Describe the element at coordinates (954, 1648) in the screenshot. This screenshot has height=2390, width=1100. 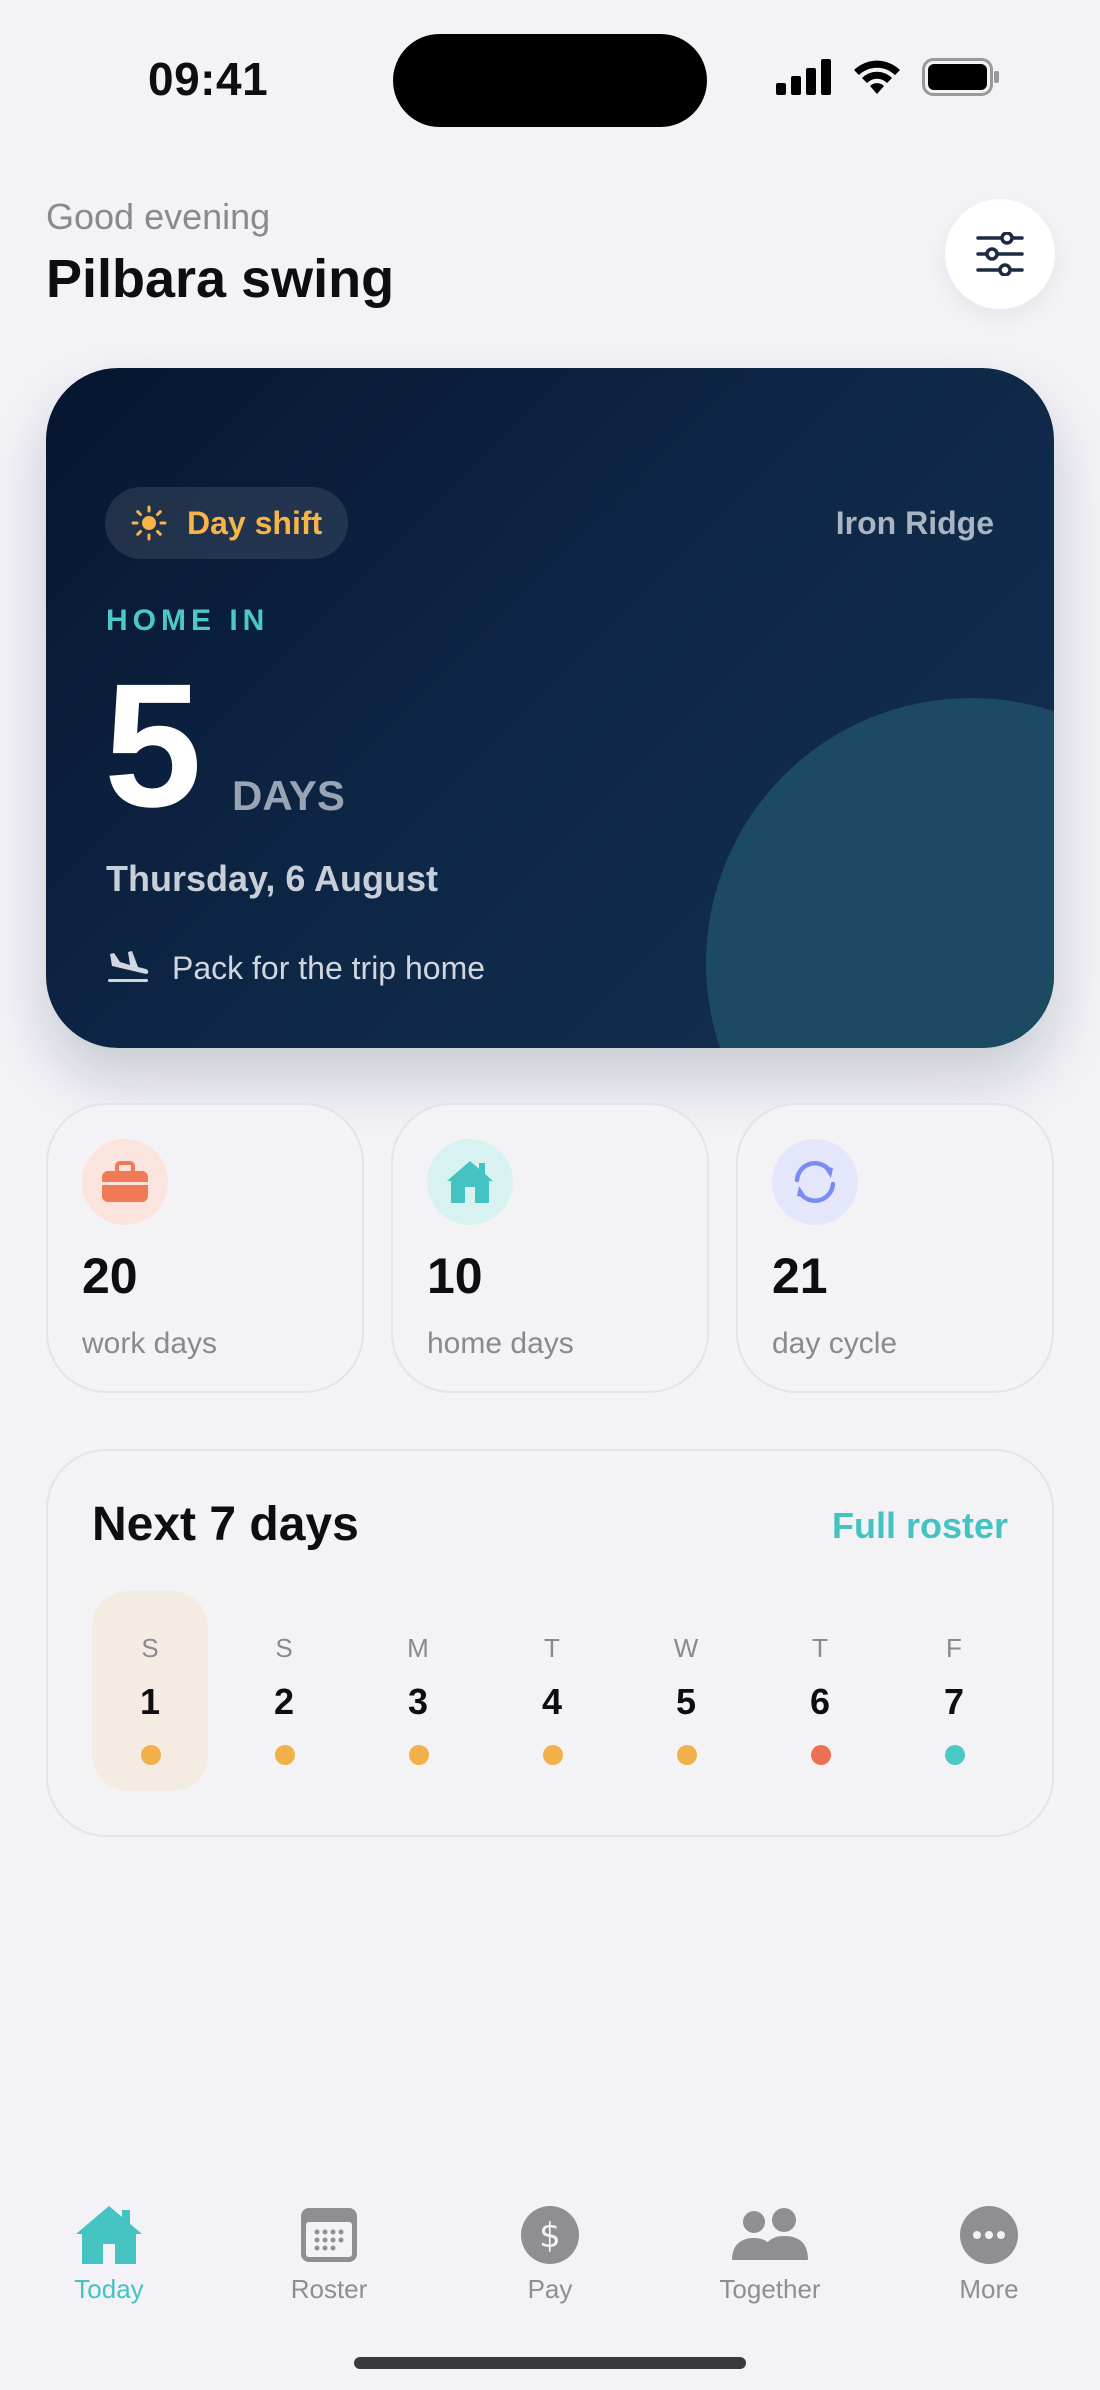
I see `day-letter: F` at that location.